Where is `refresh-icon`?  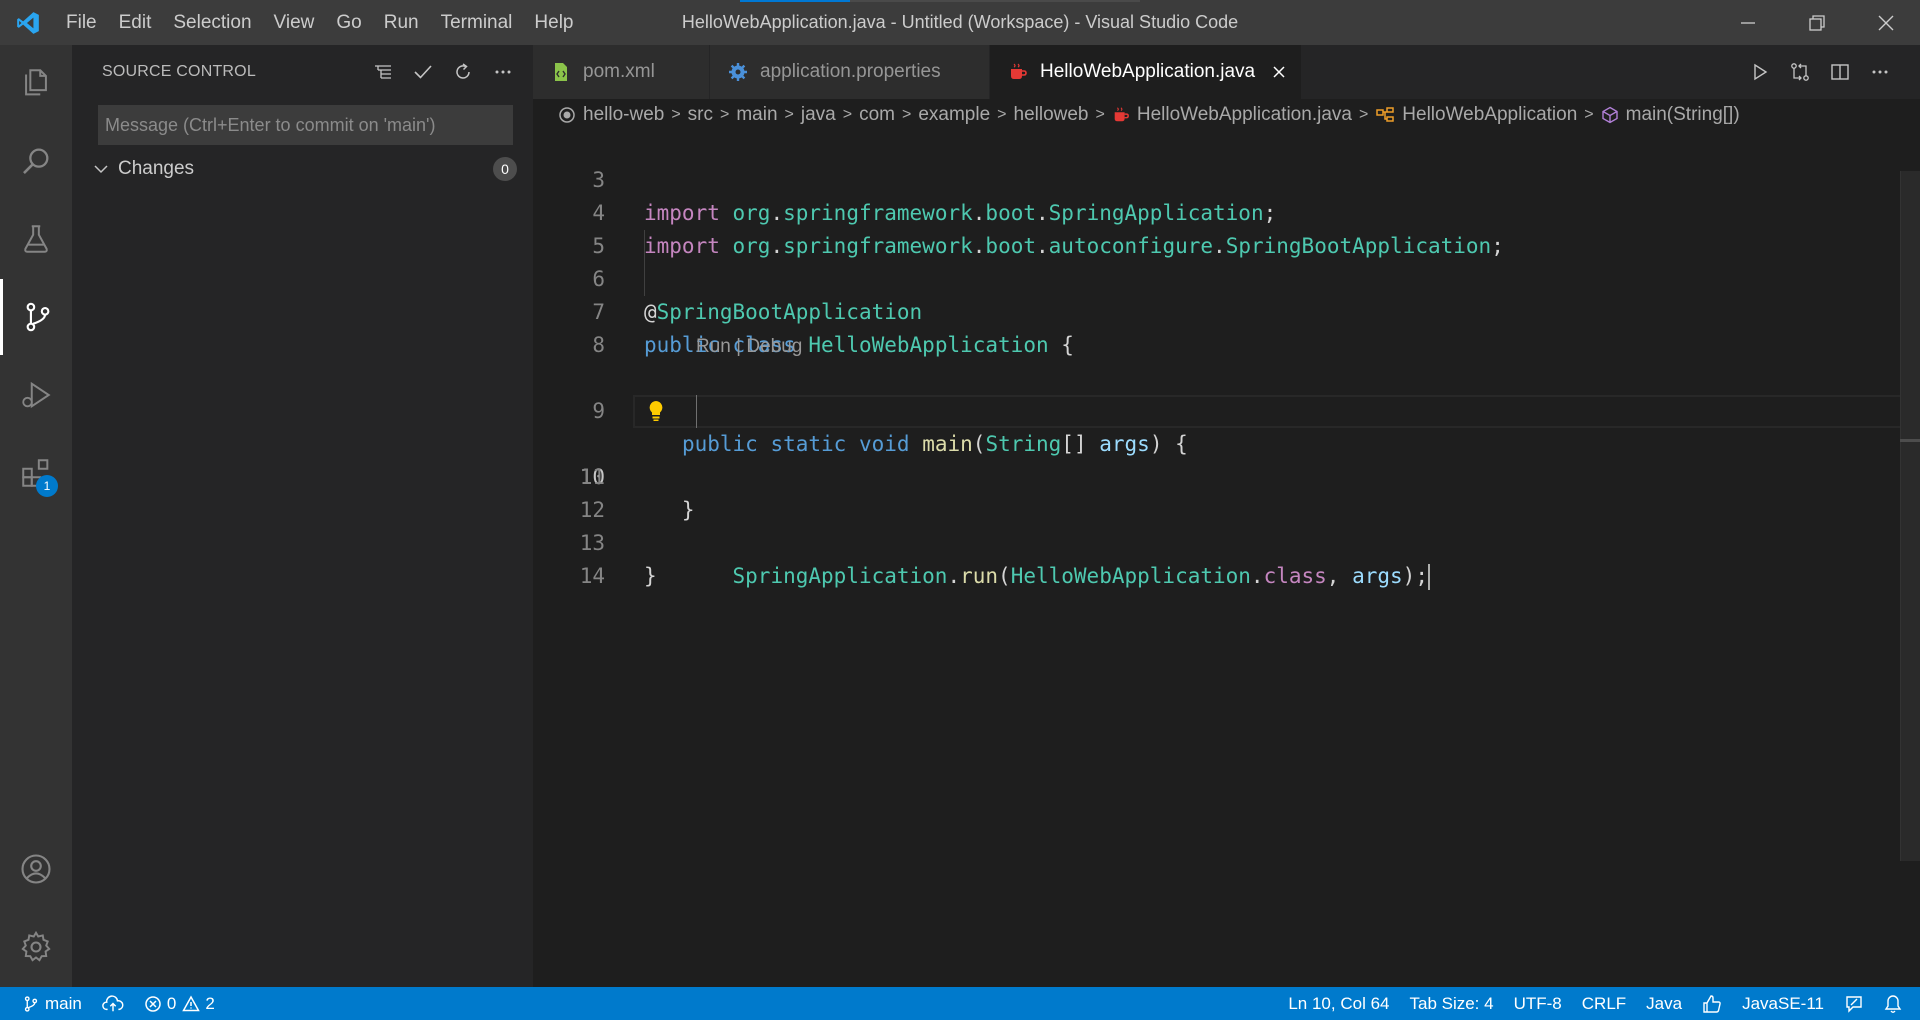
refresh-icon is located at coordinates (463, 71).